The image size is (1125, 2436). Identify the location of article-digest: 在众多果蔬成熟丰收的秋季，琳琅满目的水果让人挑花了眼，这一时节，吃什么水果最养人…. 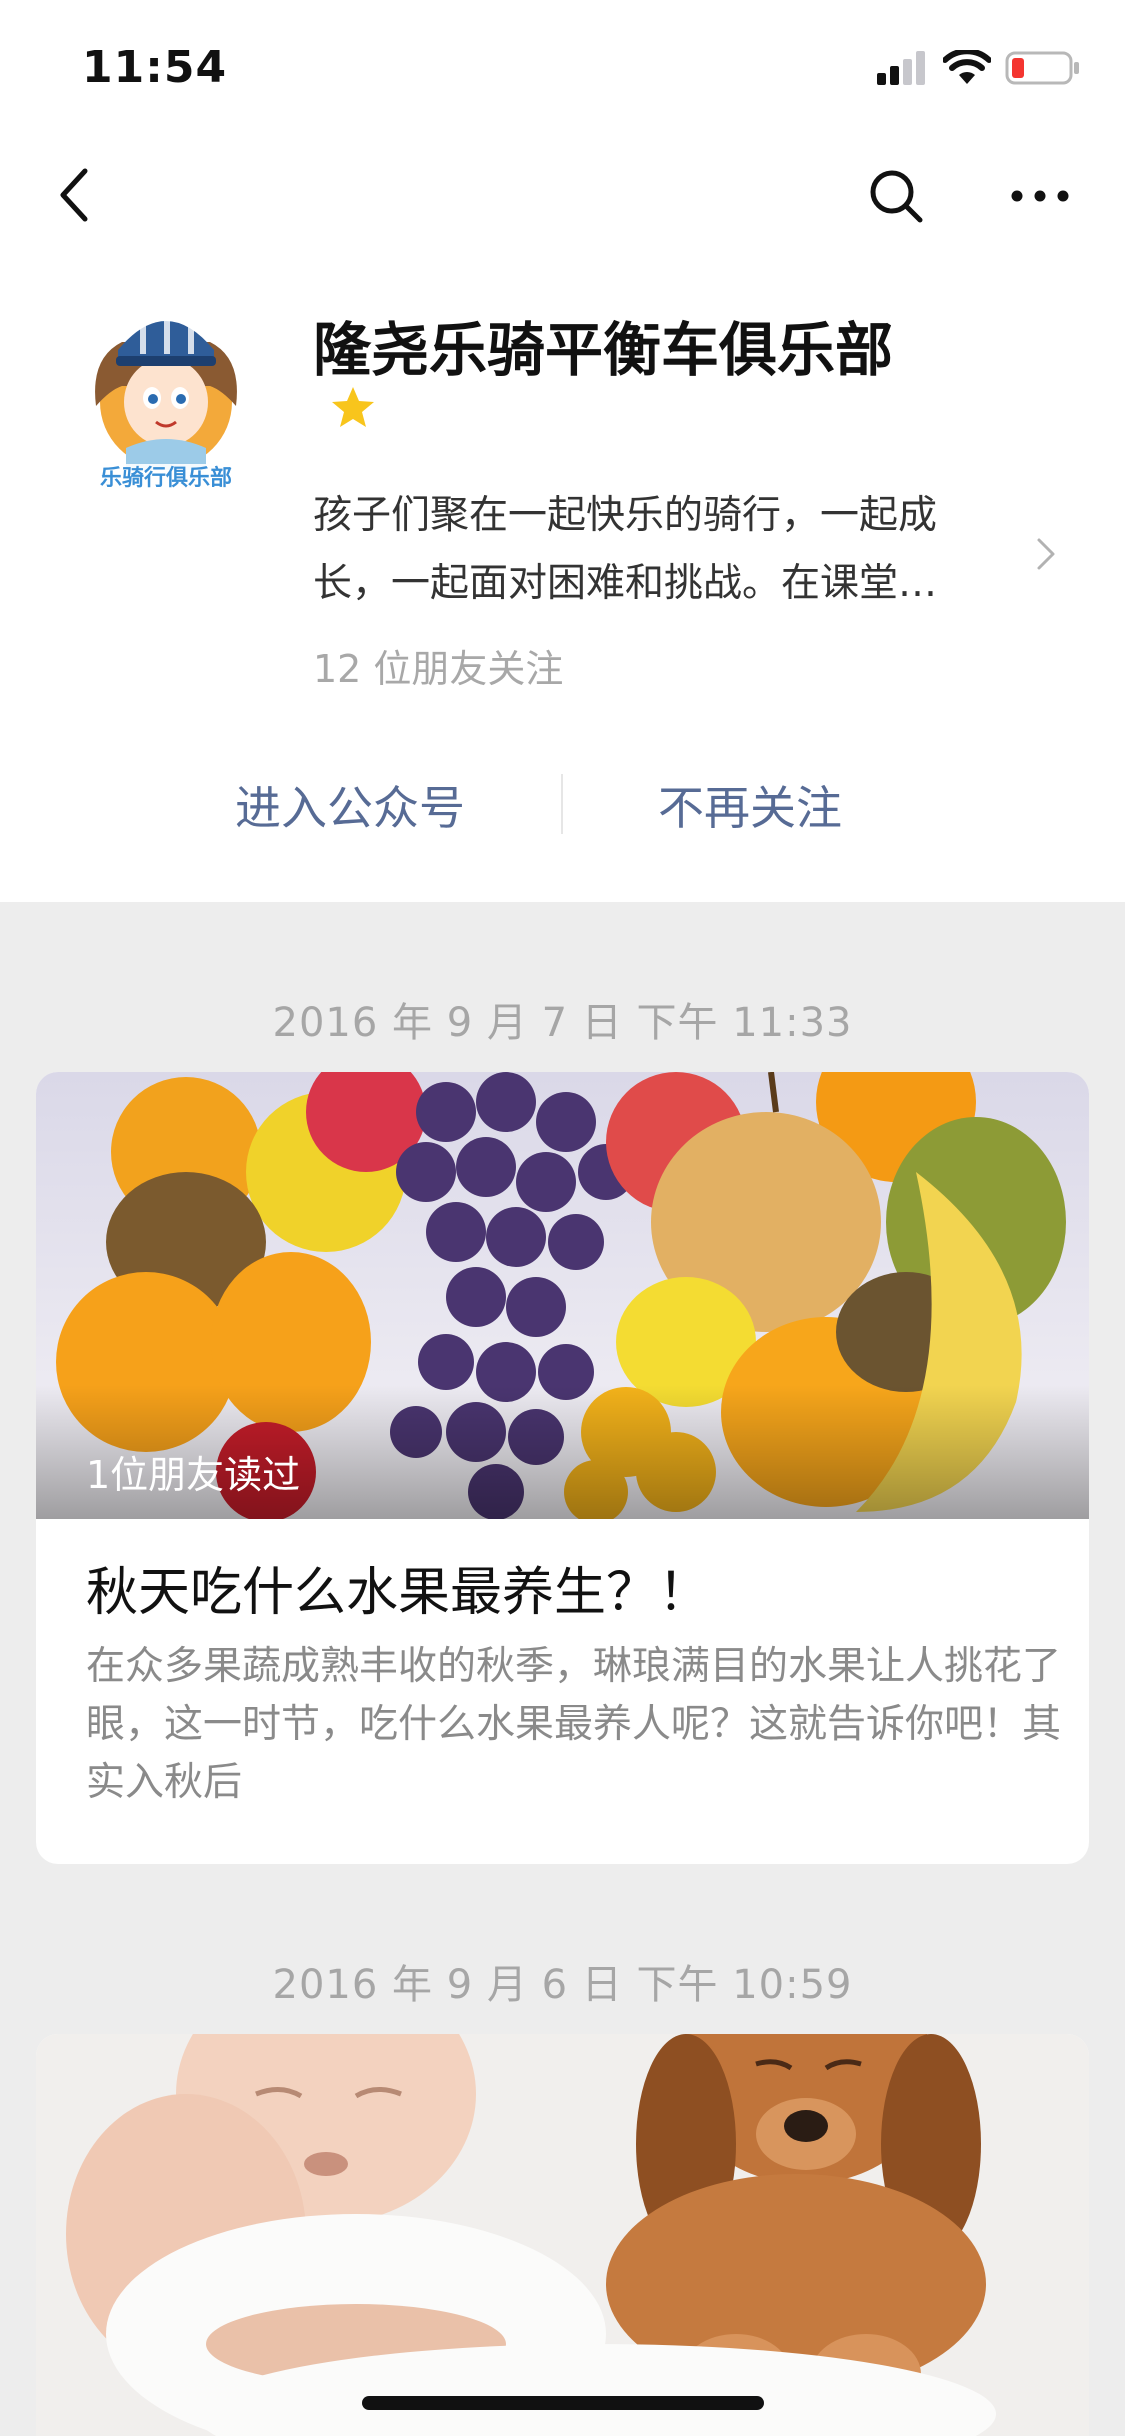
(574, 1724).